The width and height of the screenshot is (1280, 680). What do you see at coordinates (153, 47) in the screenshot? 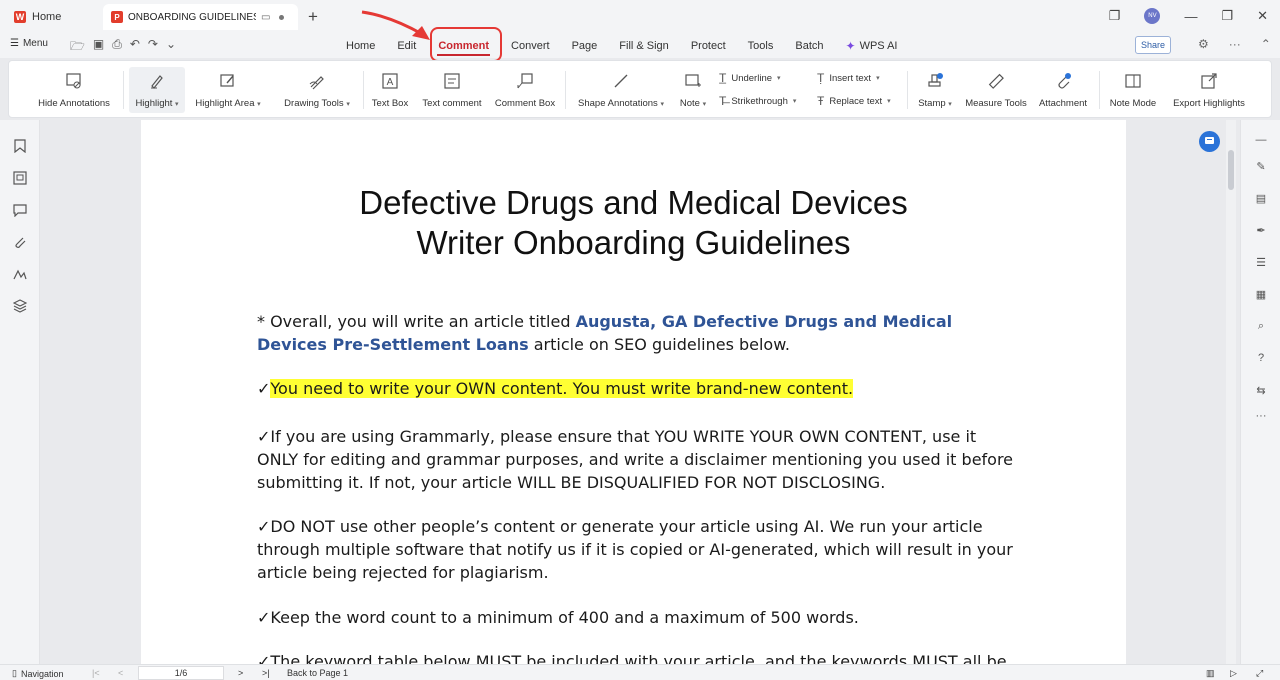
I see `redo-icon: ↷` at bounding box center [153, 47].